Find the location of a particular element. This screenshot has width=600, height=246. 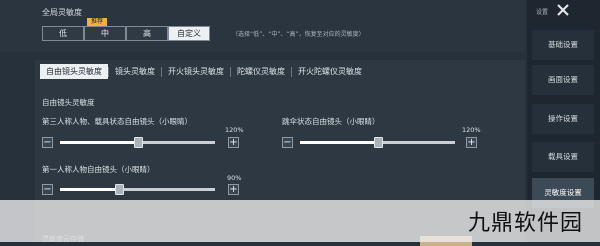

tab-gyroscope: 陀螺仪灵敏度 is located at coordinates (261, 71).